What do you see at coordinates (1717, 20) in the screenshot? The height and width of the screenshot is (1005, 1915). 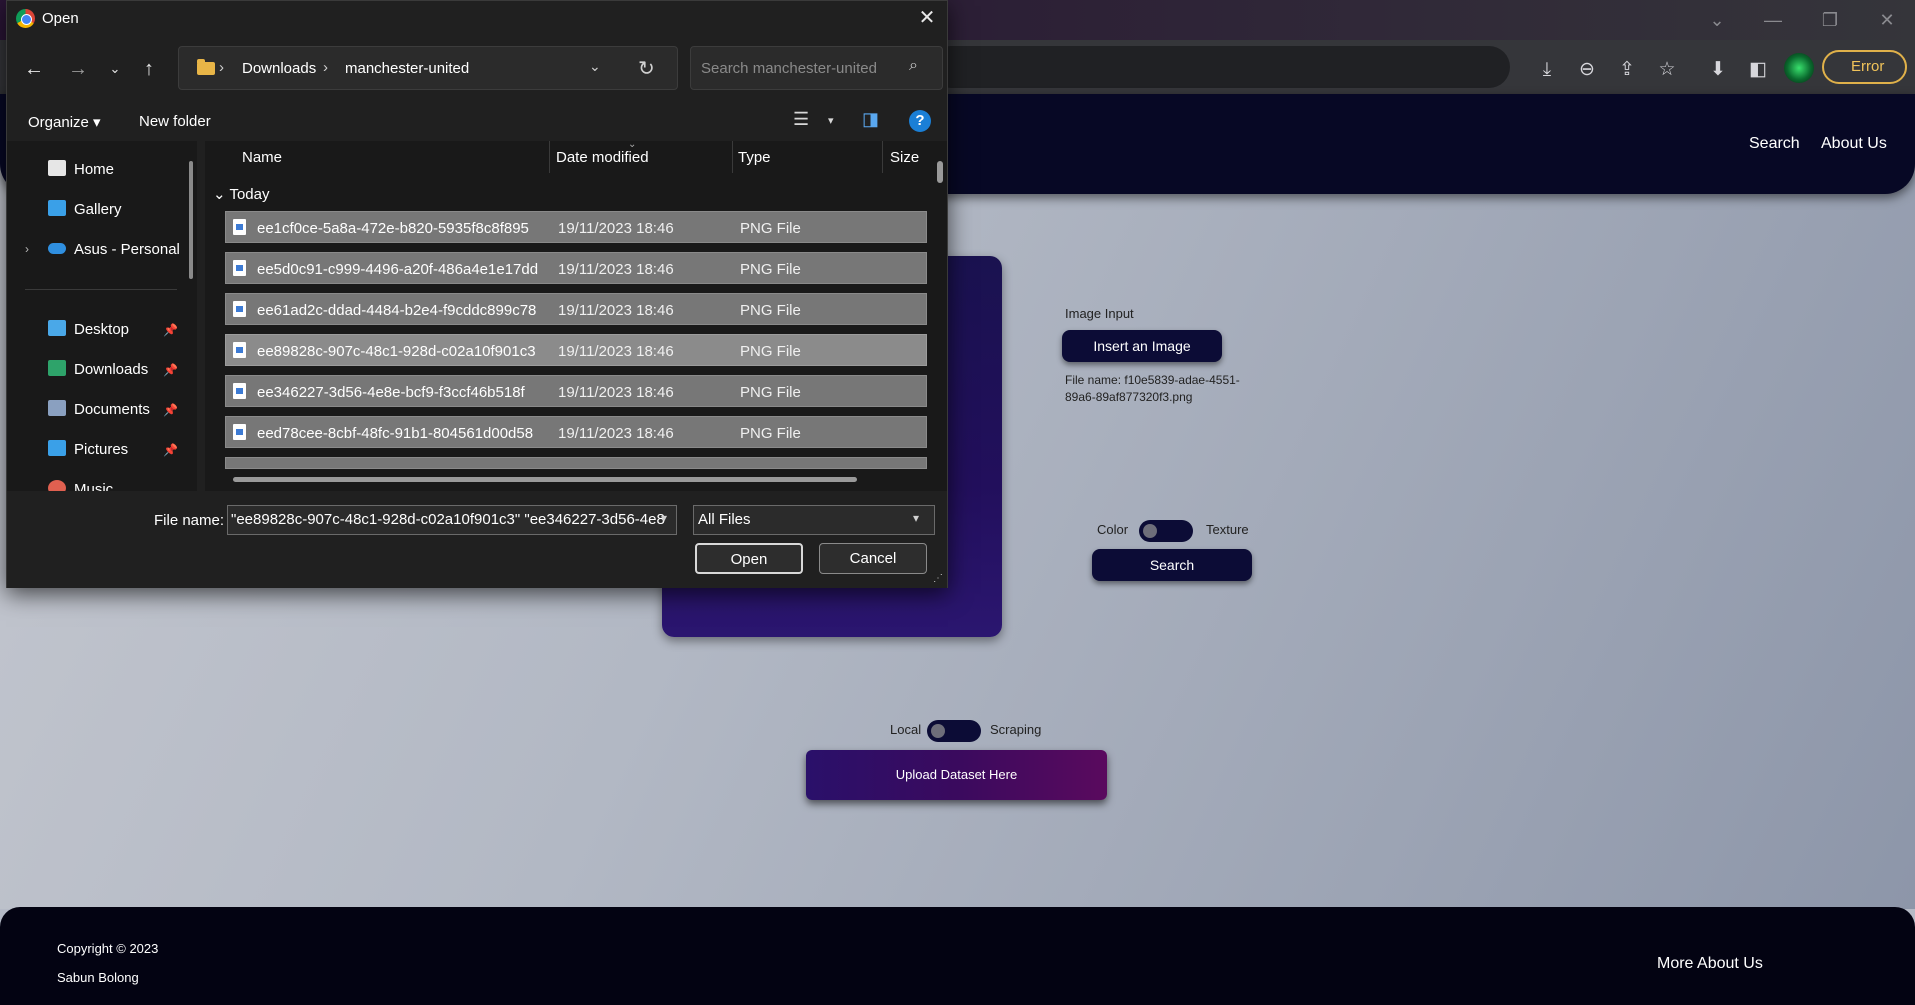 I see `tab-search-icon: ⌄` at bounding box center [1717, 20].